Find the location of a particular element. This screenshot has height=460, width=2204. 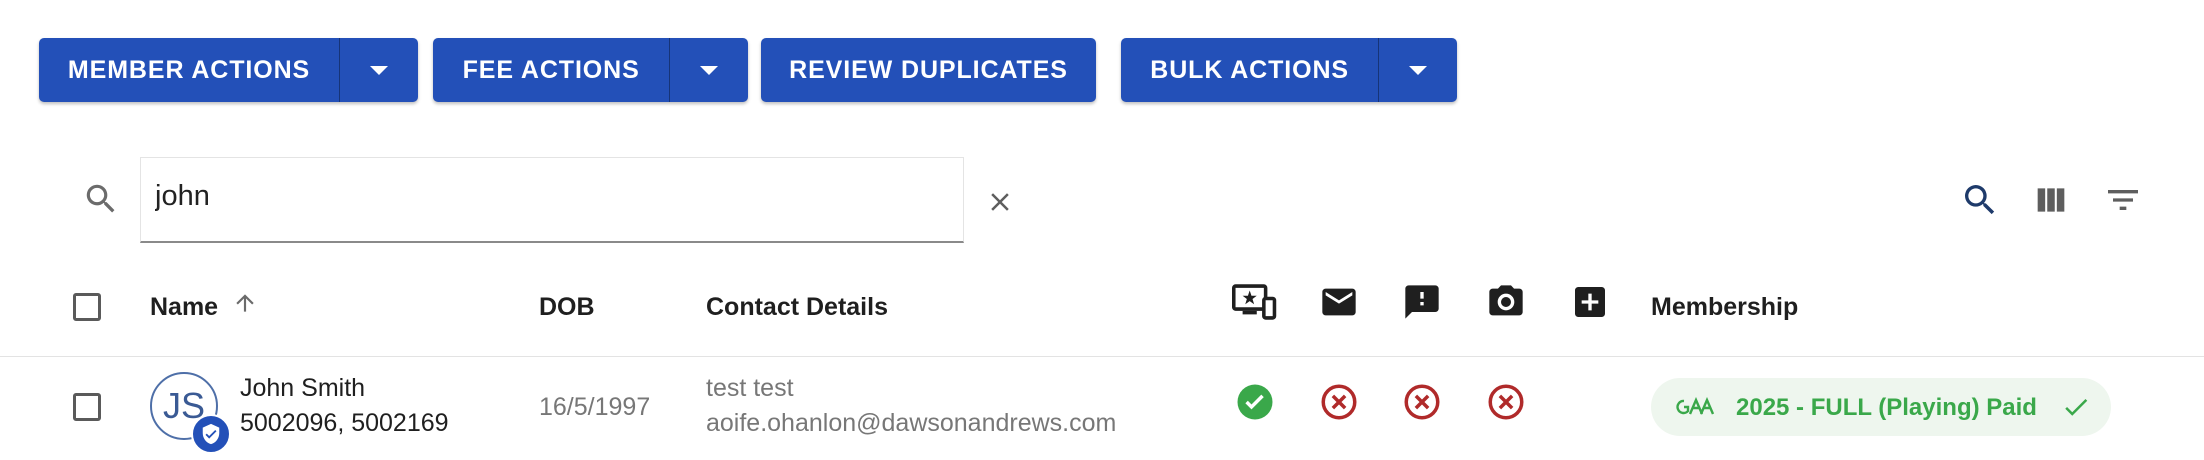

app-registration-icon is located at coordinates (1255, 304).